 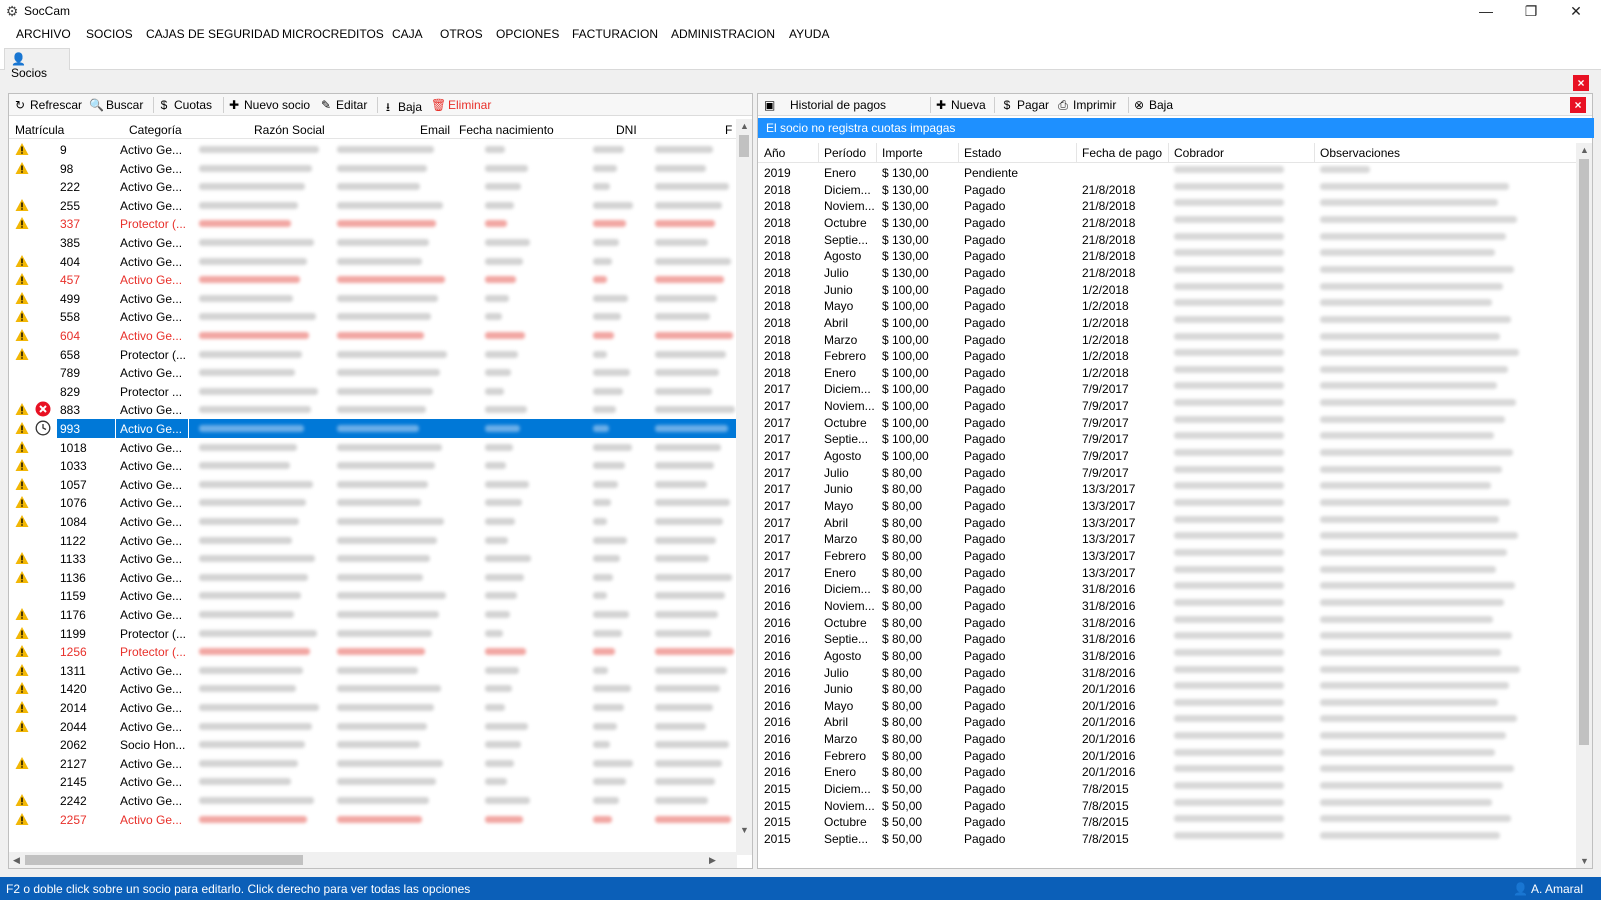 What do you see at coordinates (1578, 105) in the screenshot?
I see `close-panel-button: ×` at bounding box center [1578, 105].